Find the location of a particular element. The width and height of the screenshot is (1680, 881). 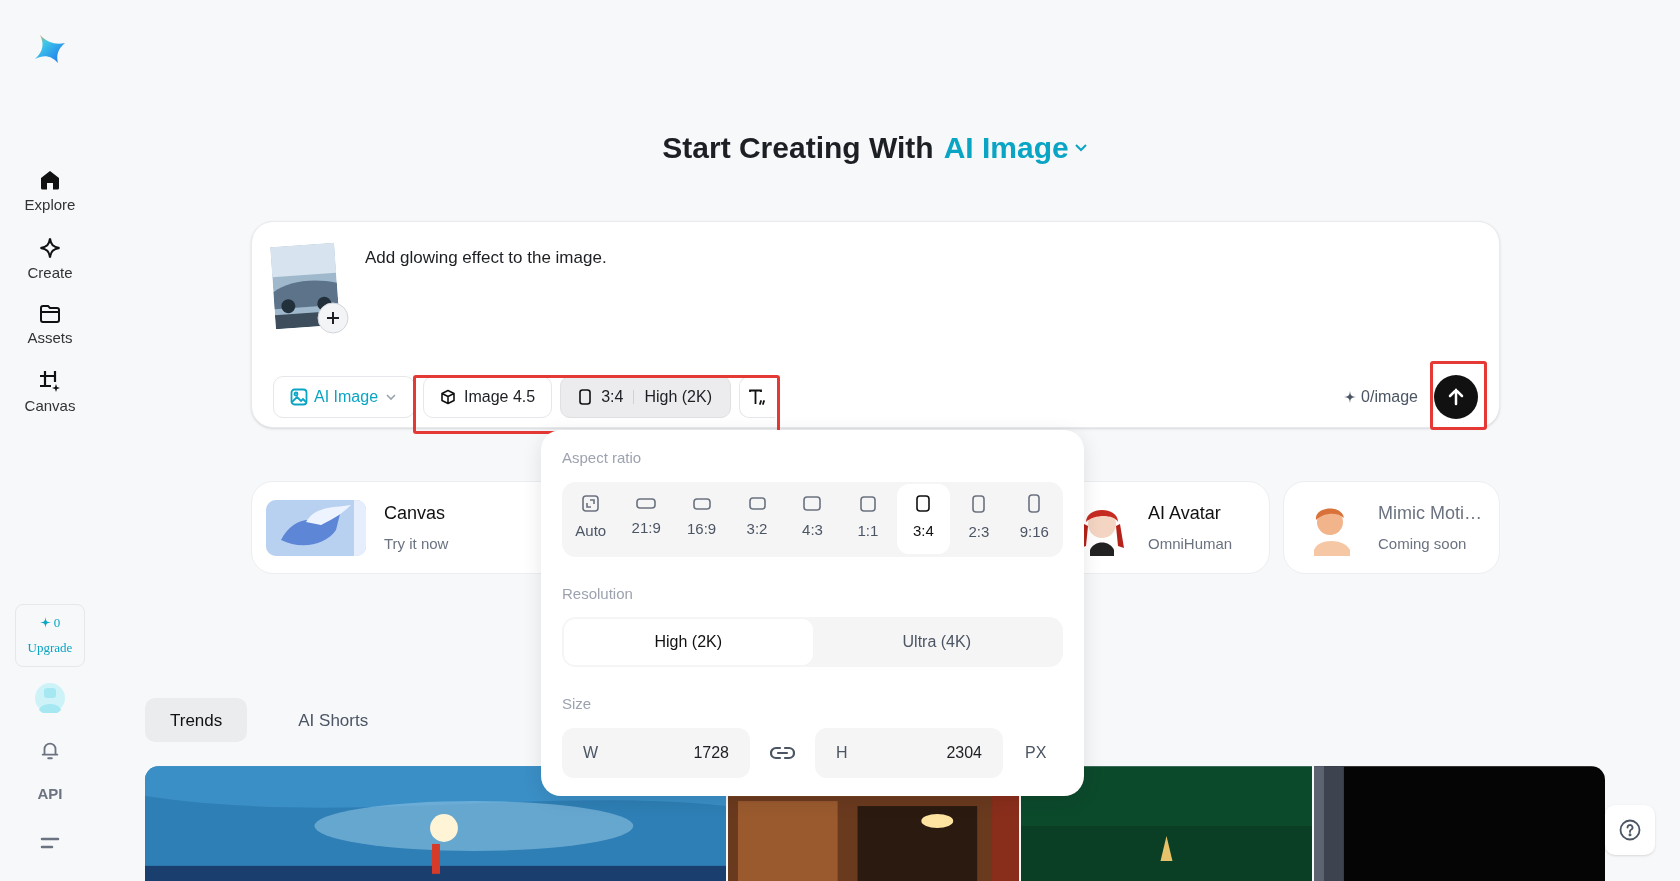

resolution-option: High (2K) is located at coordinates (688, 642).